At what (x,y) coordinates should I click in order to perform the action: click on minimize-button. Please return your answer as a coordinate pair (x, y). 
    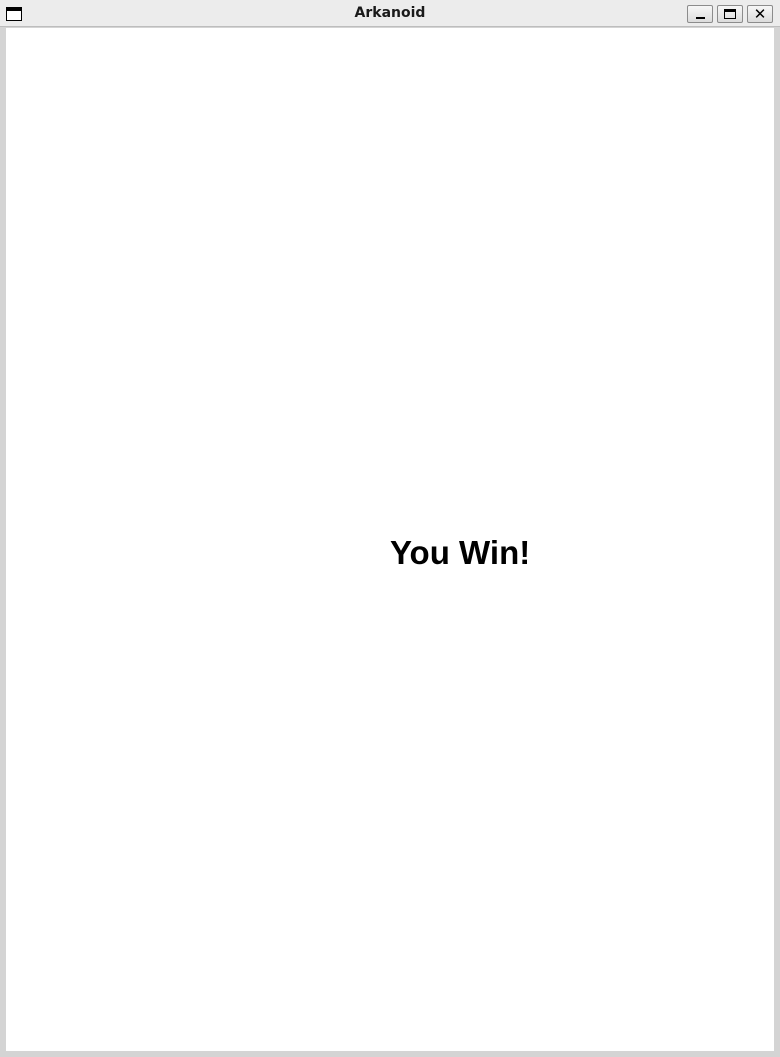
    Looking at the image, I should click on (700, 14).